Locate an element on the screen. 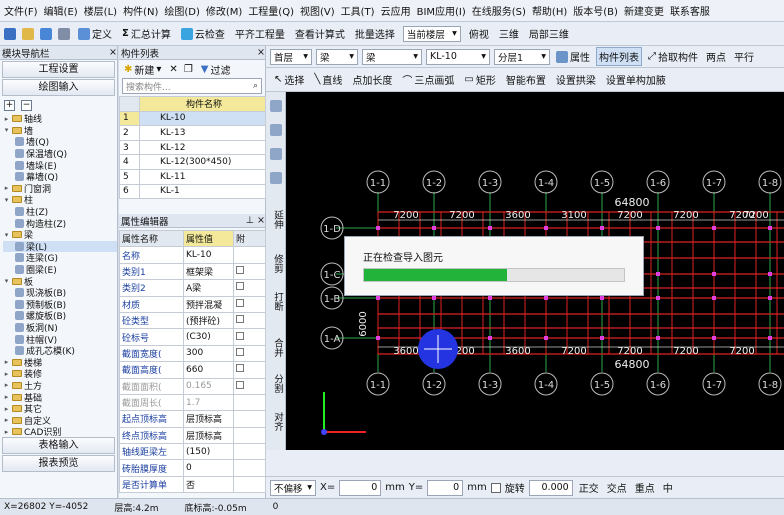 This screenshot has height=515, width=784. property-row: 是否计算单否 is located at coordinates (192, 484).